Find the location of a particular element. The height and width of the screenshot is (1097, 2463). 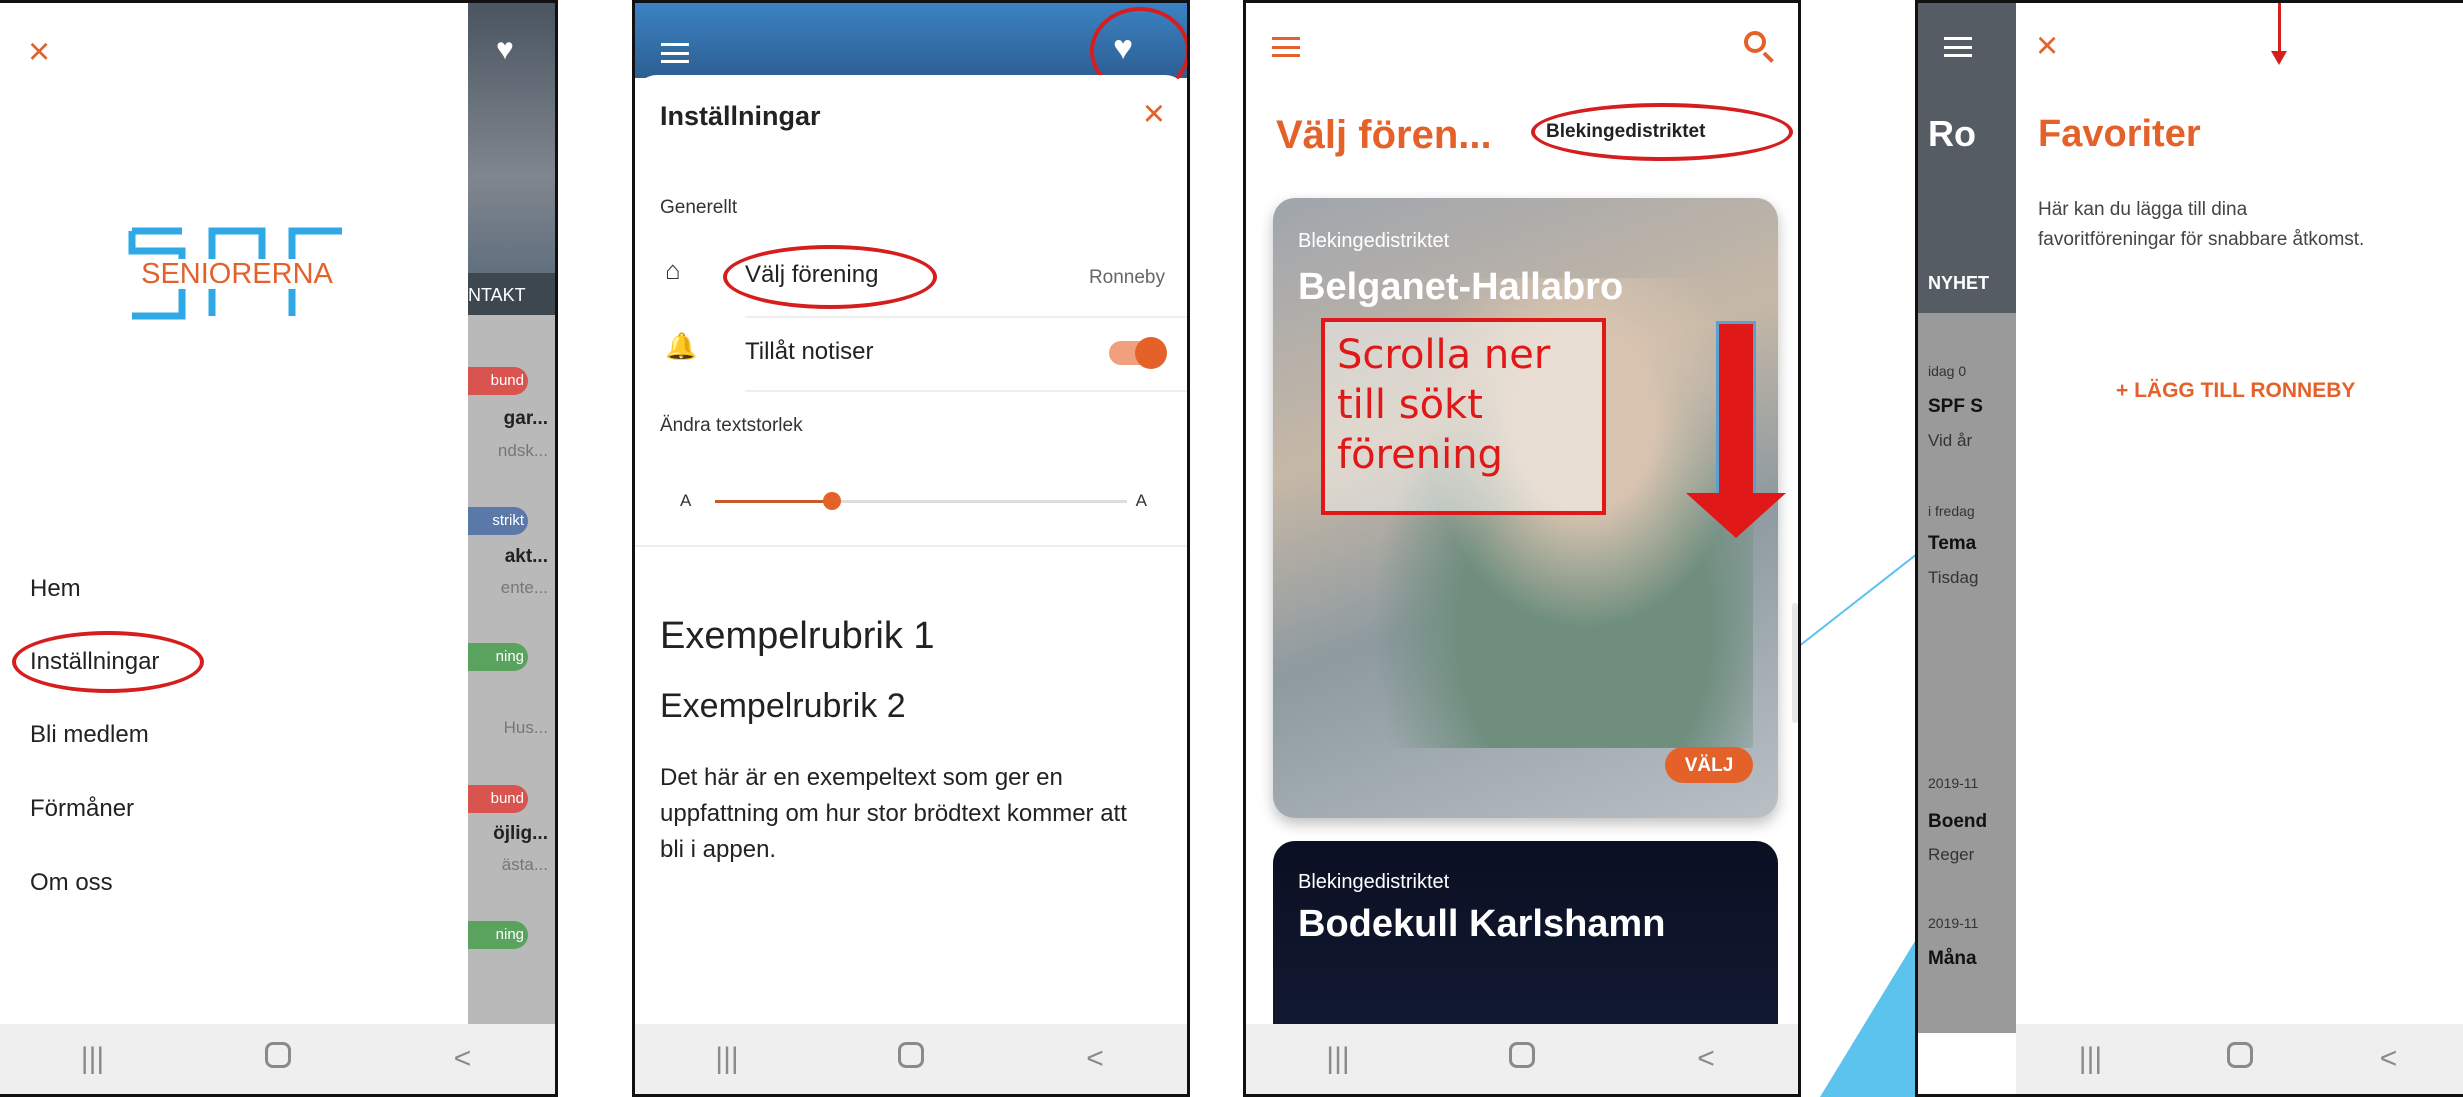

notifications-label: Tillåt notiser is located at coordinates (809, 351).